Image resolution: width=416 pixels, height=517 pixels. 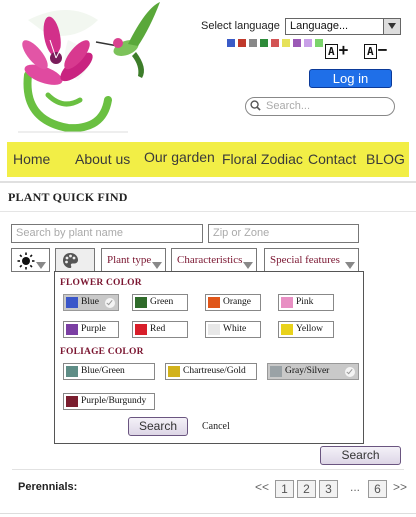 I want to click on chip-label: Blue, so click(x=90, y=302).